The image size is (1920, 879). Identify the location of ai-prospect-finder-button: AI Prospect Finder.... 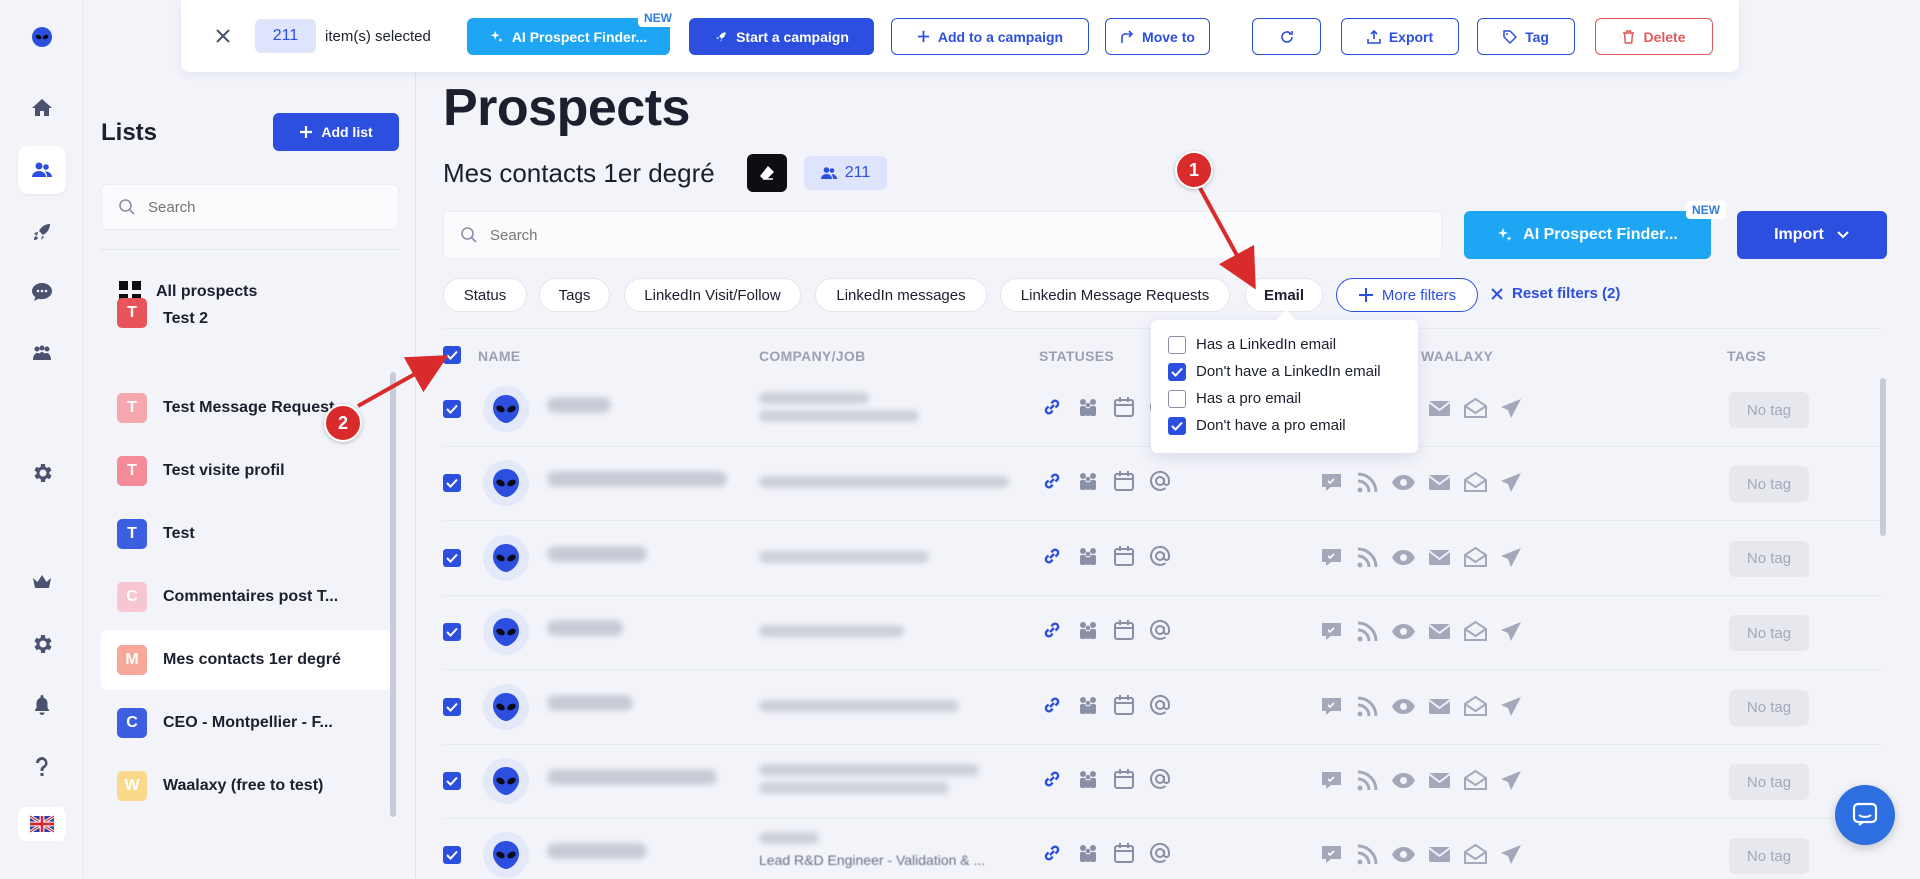
(1587, 235).